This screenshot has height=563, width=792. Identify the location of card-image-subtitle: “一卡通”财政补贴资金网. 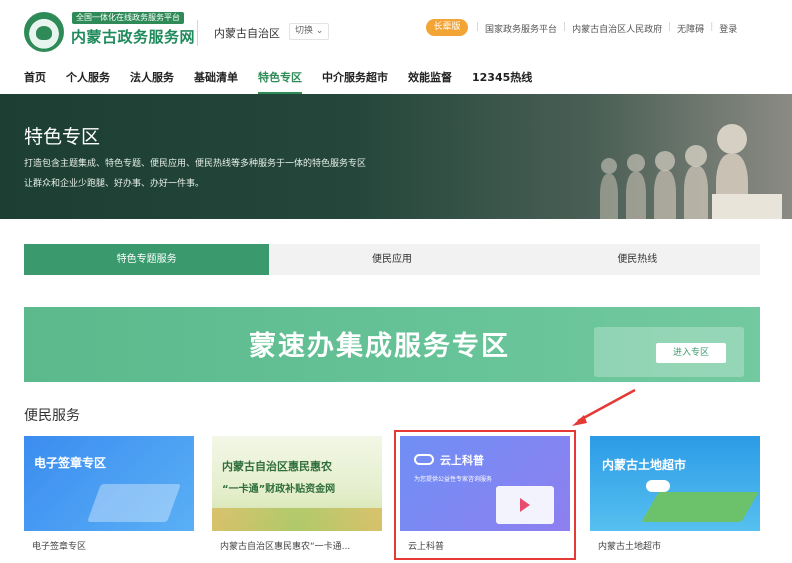
(279, 489).